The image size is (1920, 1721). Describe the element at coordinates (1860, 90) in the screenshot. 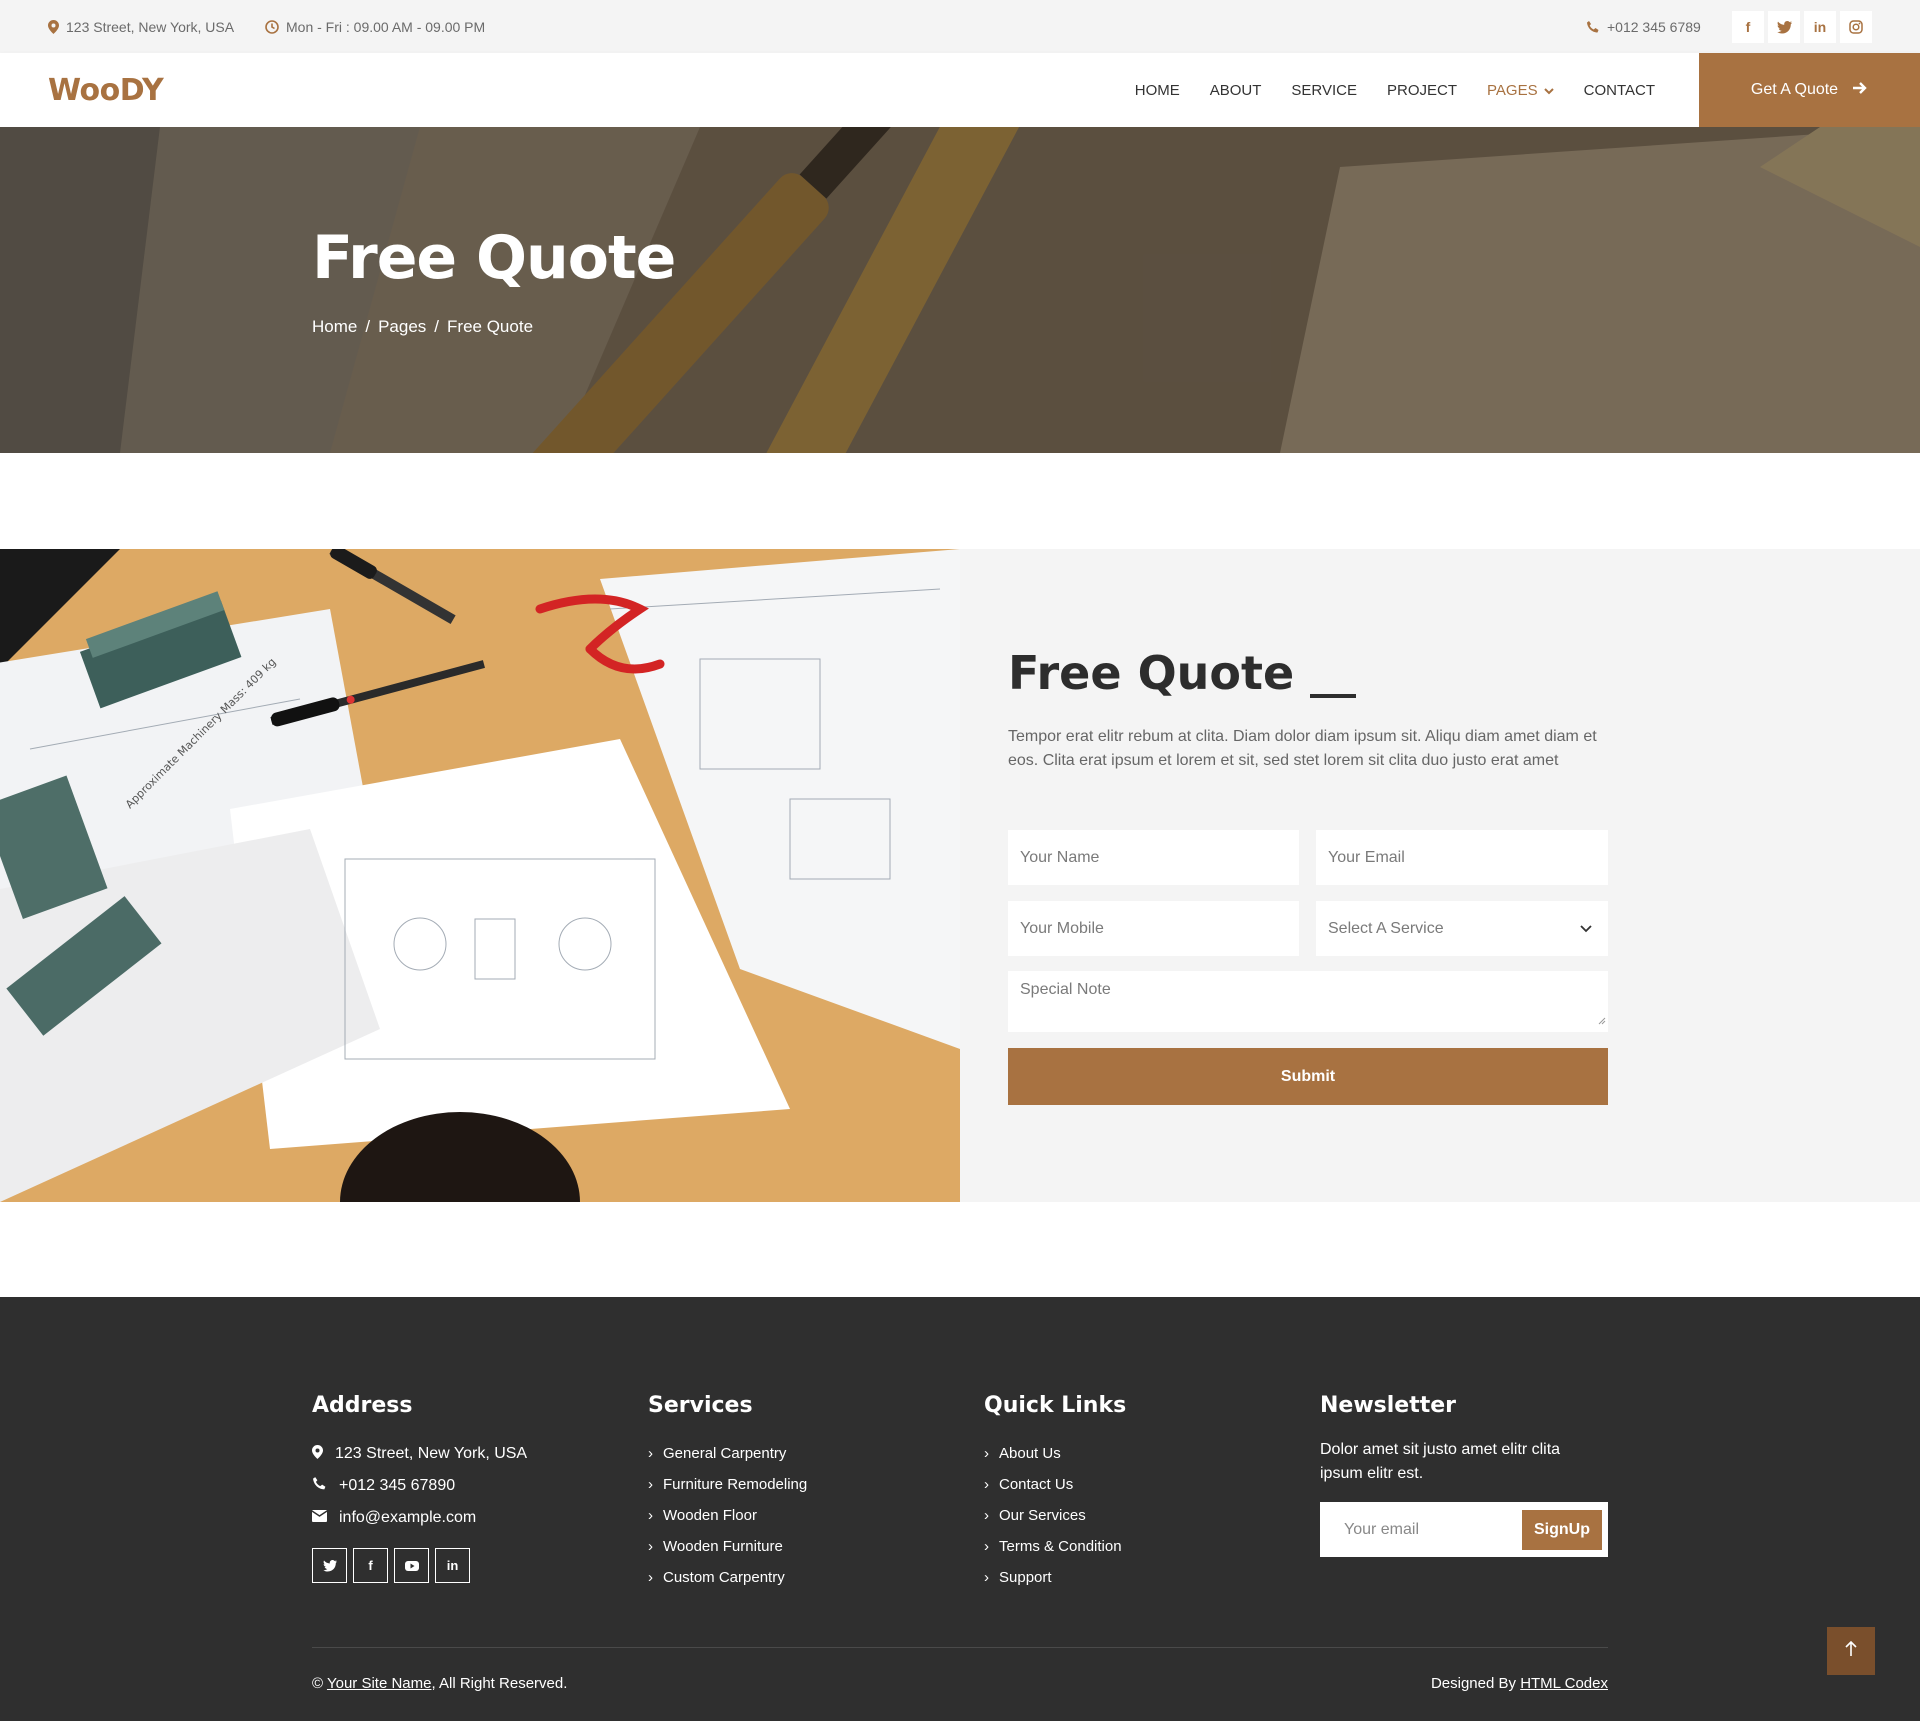

I see `arrow-right-icon` at that location.